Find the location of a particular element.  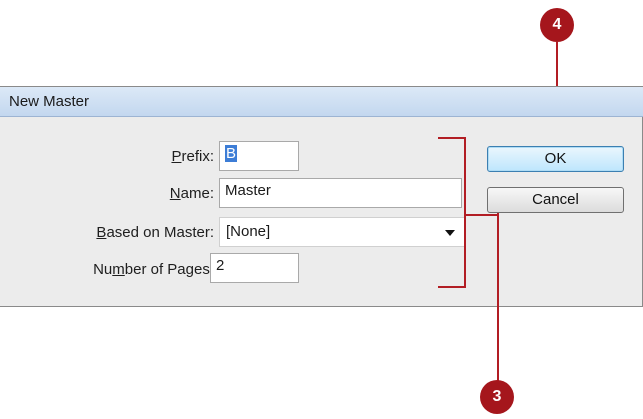

prefix-field: B is located at coordinates (259, 156).